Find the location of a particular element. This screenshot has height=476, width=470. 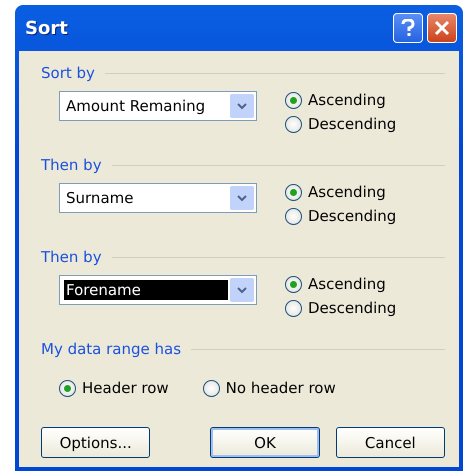

radio-option: Header row is located at coordinates (114, 388).